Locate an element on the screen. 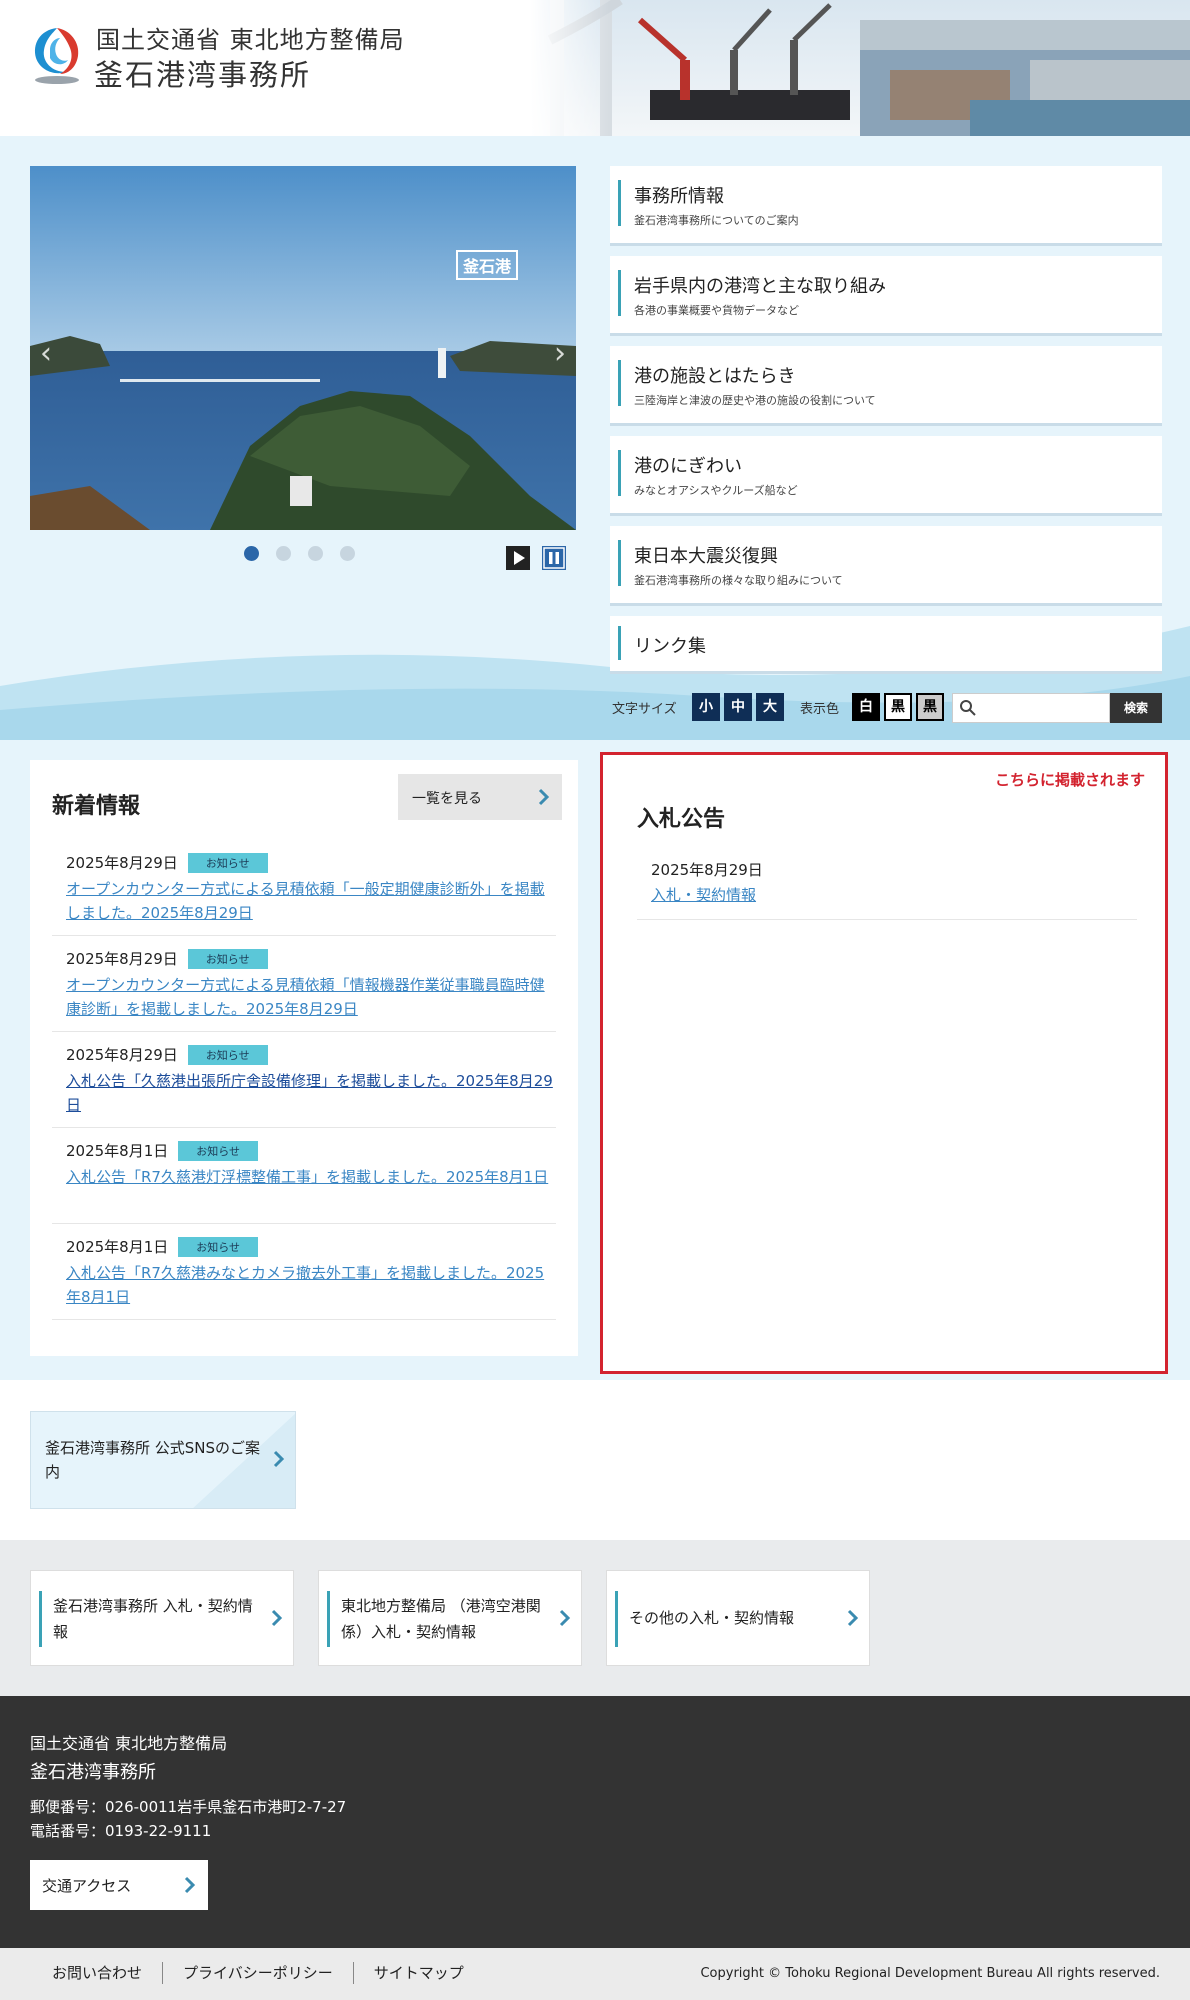  header-port-photo is located at coordinates (860, 68).